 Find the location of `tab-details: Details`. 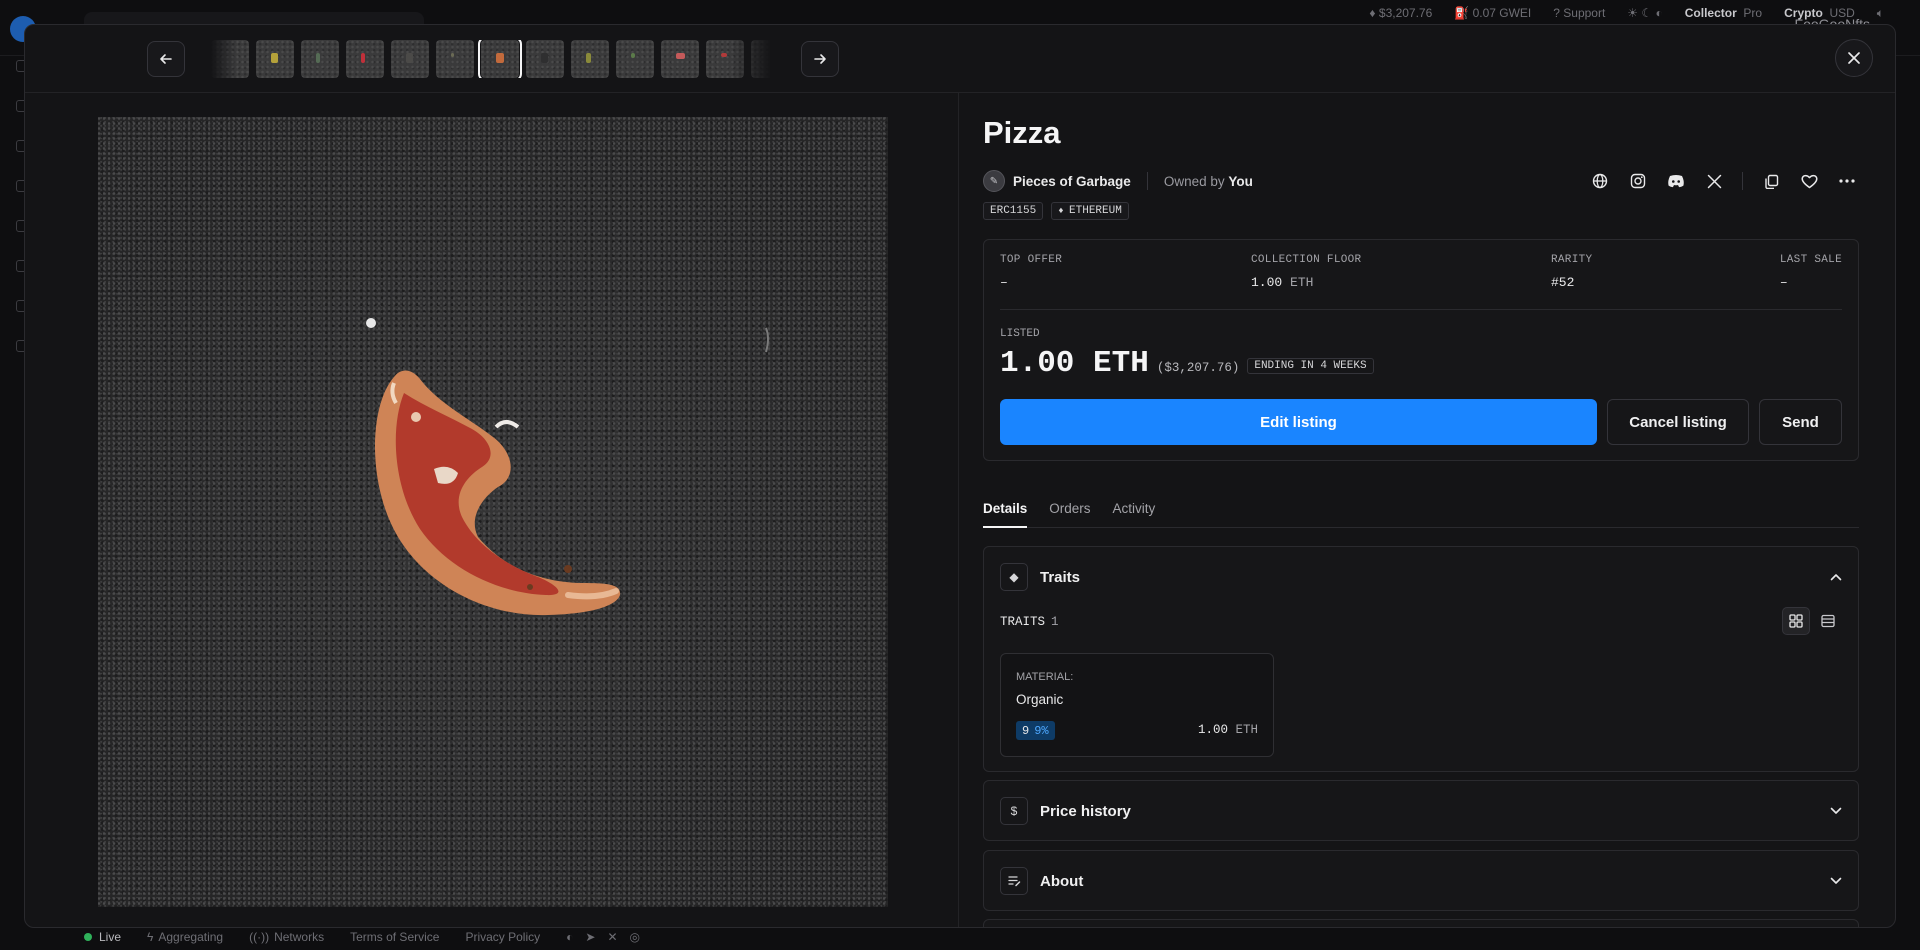

tab-details: Details is located at coordinates (1005, 510).